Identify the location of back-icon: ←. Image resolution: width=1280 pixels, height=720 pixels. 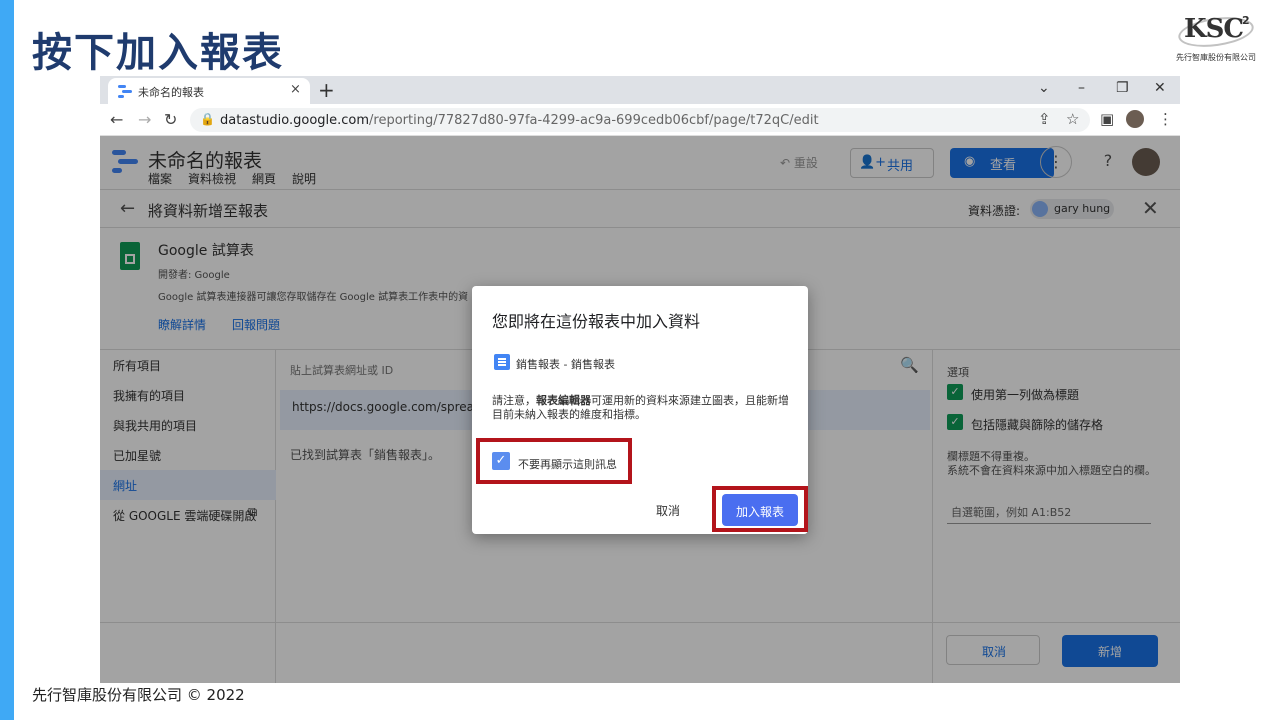
(116, 119).